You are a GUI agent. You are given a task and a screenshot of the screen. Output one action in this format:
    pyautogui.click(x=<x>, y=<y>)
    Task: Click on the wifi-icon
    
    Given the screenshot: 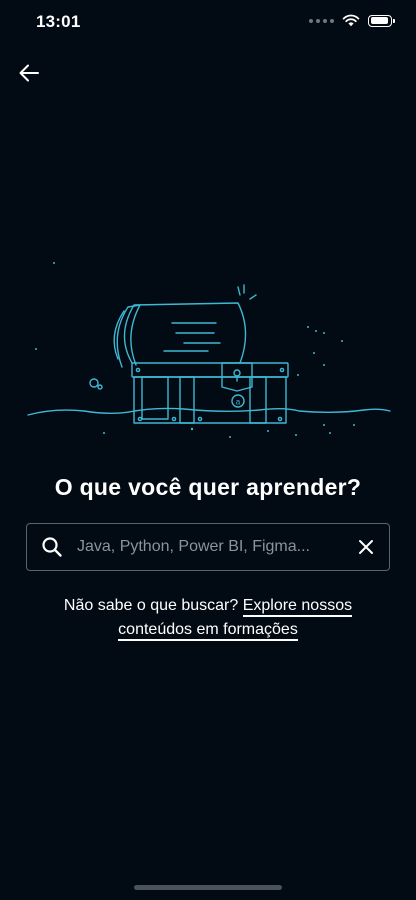 What is the action you would take?
    pyautogui.click(x=351, y=20)
    